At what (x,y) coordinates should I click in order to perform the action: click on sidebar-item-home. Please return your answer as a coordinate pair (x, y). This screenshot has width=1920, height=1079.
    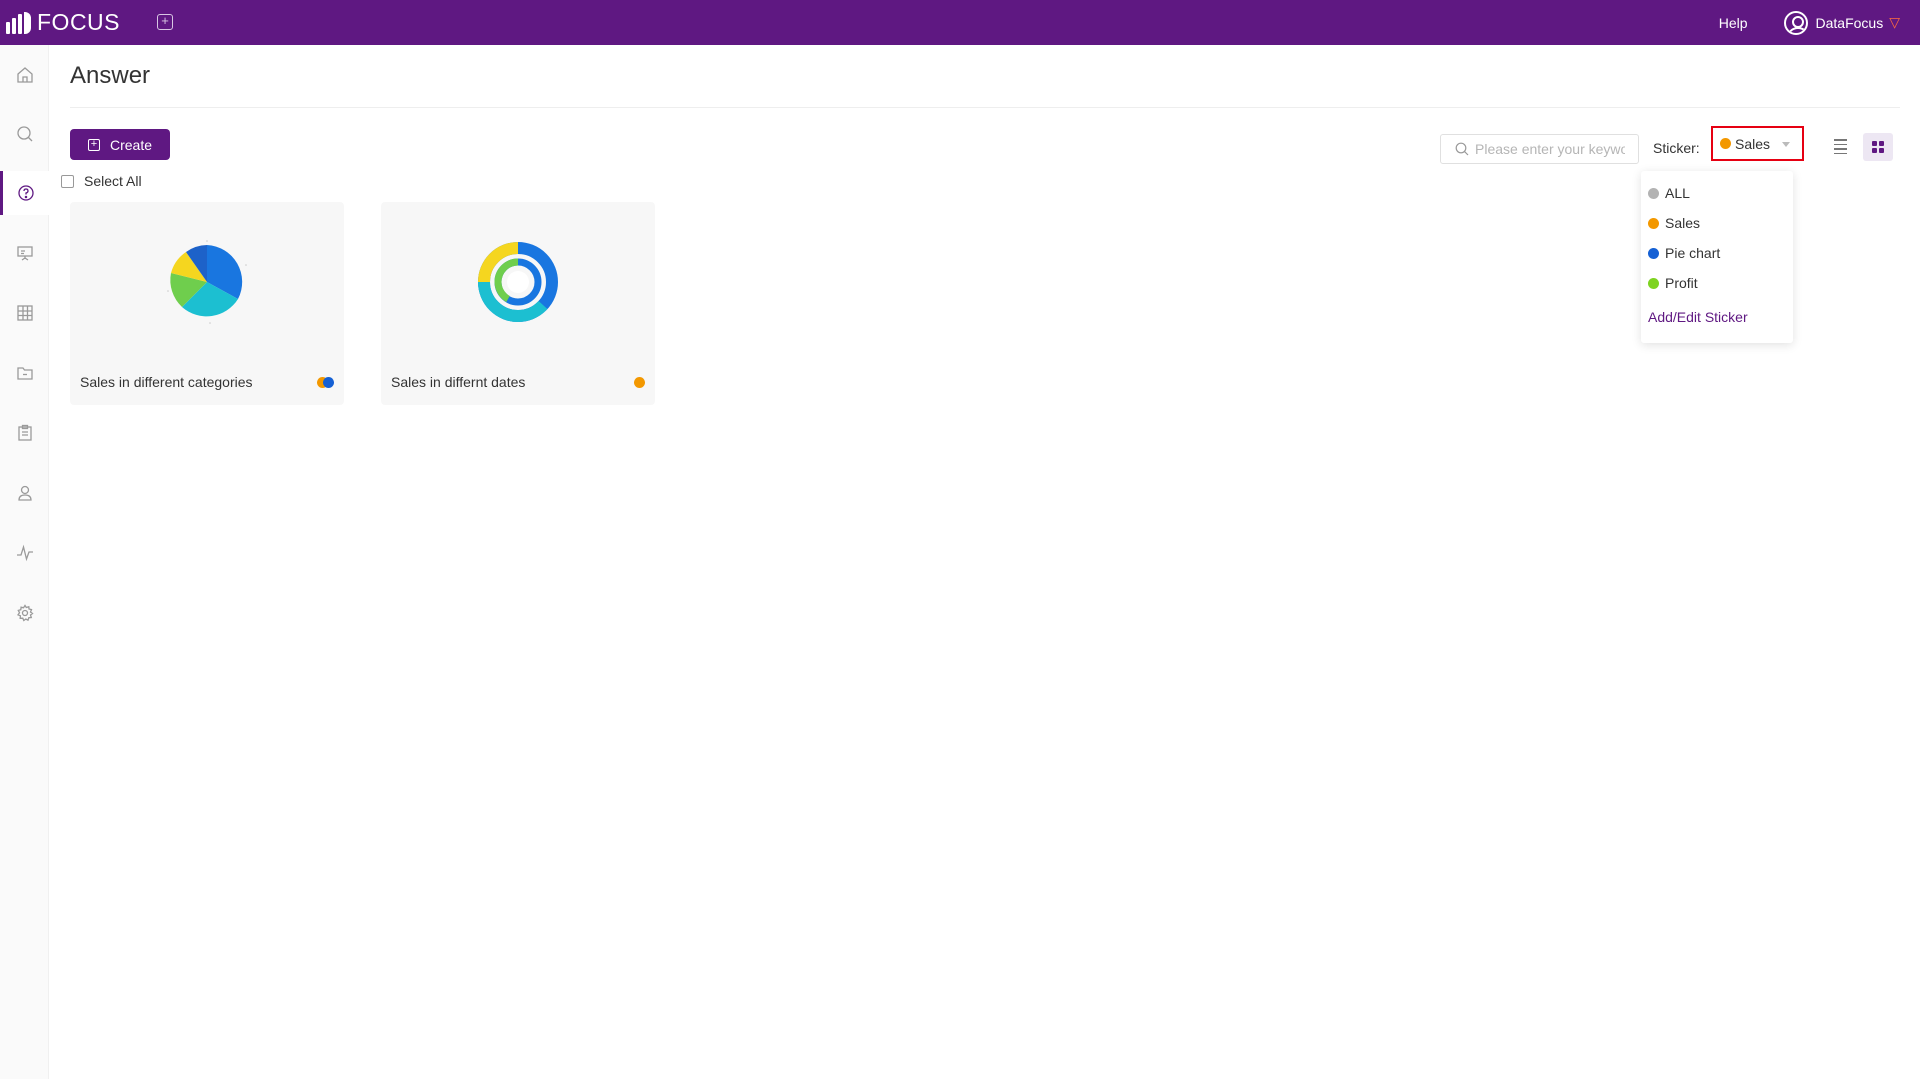
    Looking at the image, I should click on (24, 75).